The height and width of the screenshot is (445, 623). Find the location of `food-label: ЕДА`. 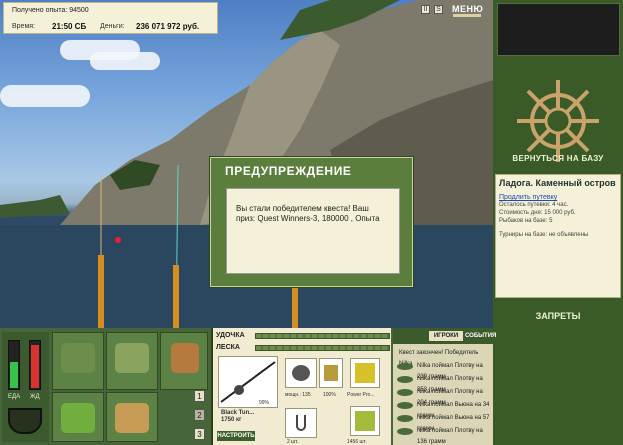

food-label: ЕДА is located at coordinates (14, 397).